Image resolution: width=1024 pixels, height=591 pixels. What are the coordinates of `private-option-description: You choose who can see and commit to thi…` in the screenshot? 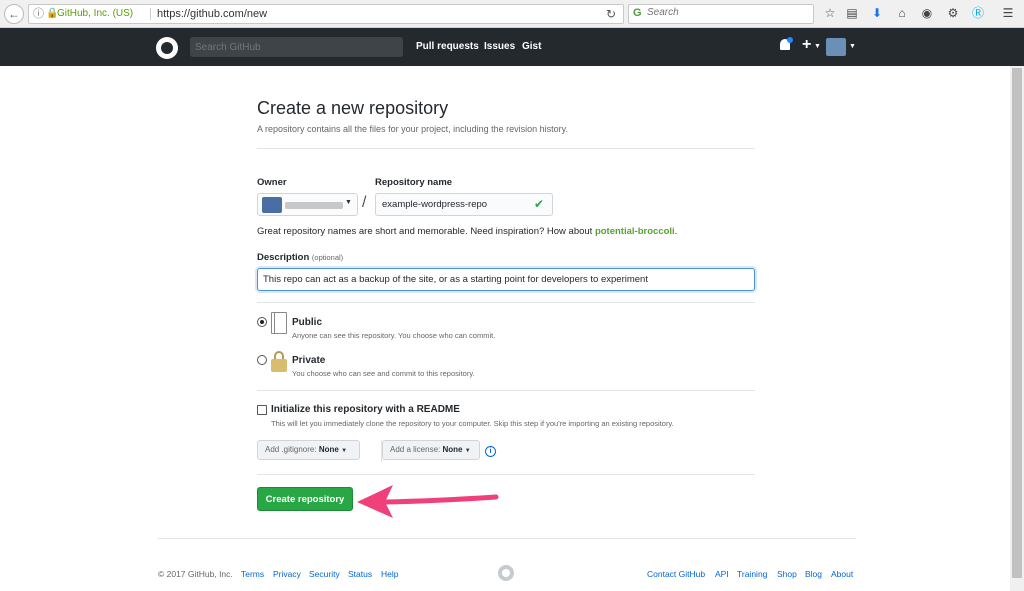 It's located at (383, 373).